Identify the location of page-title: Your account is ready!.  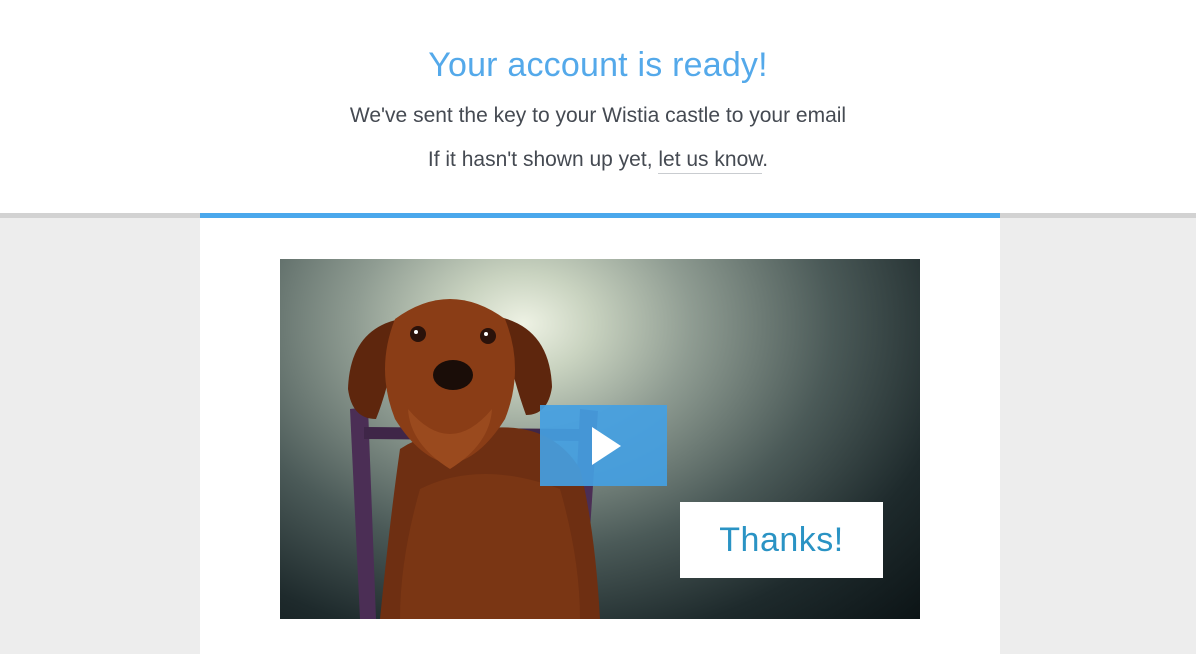
(598, 65).